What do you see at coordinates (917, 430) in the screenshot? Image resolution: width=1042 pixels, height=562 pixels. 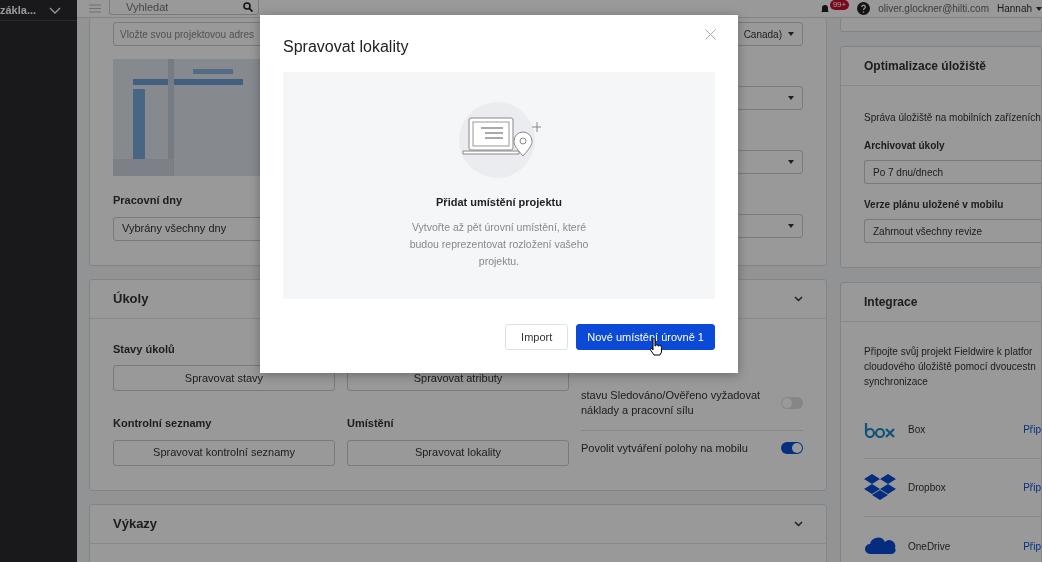 I see `integration-name: Box` at bounding box center [917, 430].